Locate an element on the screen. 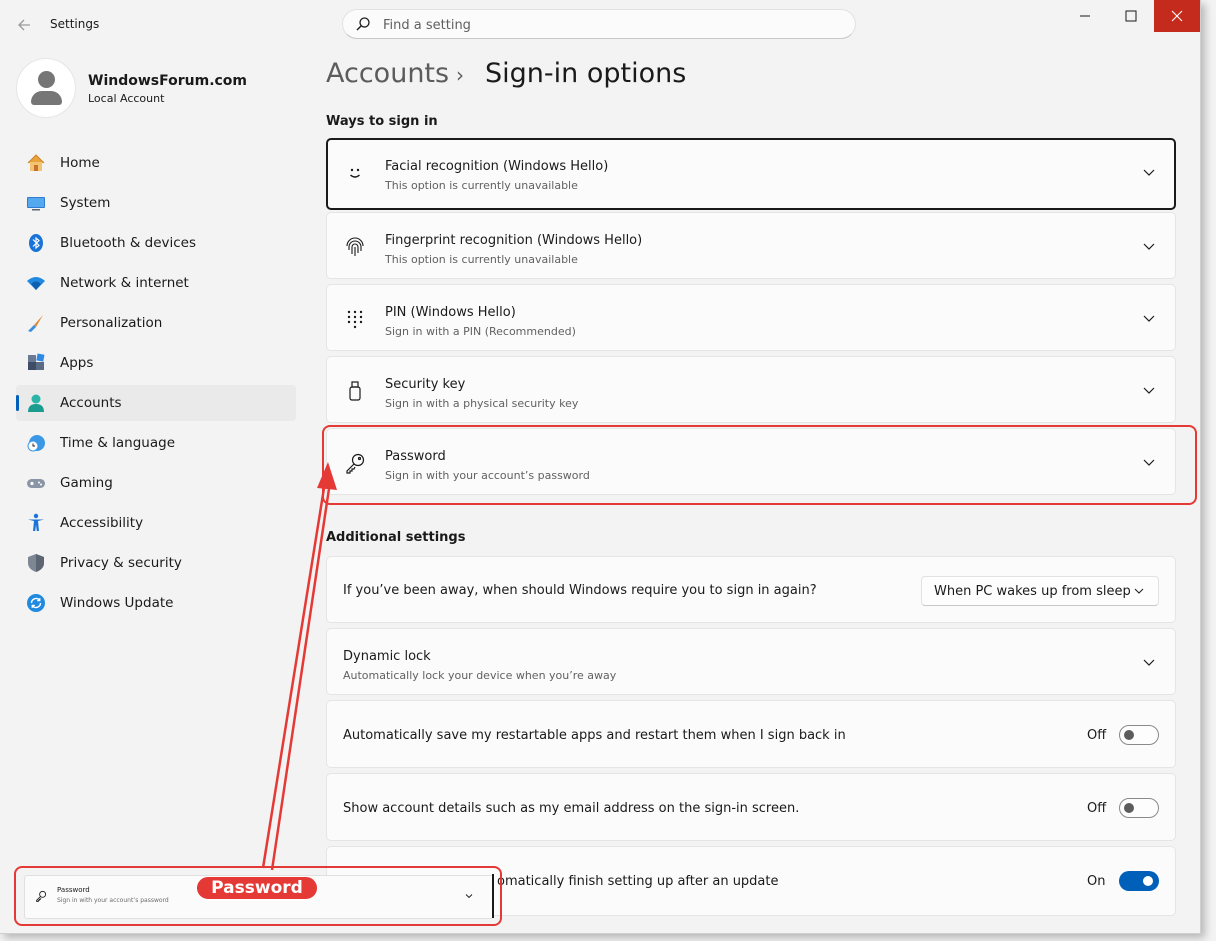 Image resolution: width=1216 pixels, height=941 pixels. callout-arrow is located at coordinates (299, 666).